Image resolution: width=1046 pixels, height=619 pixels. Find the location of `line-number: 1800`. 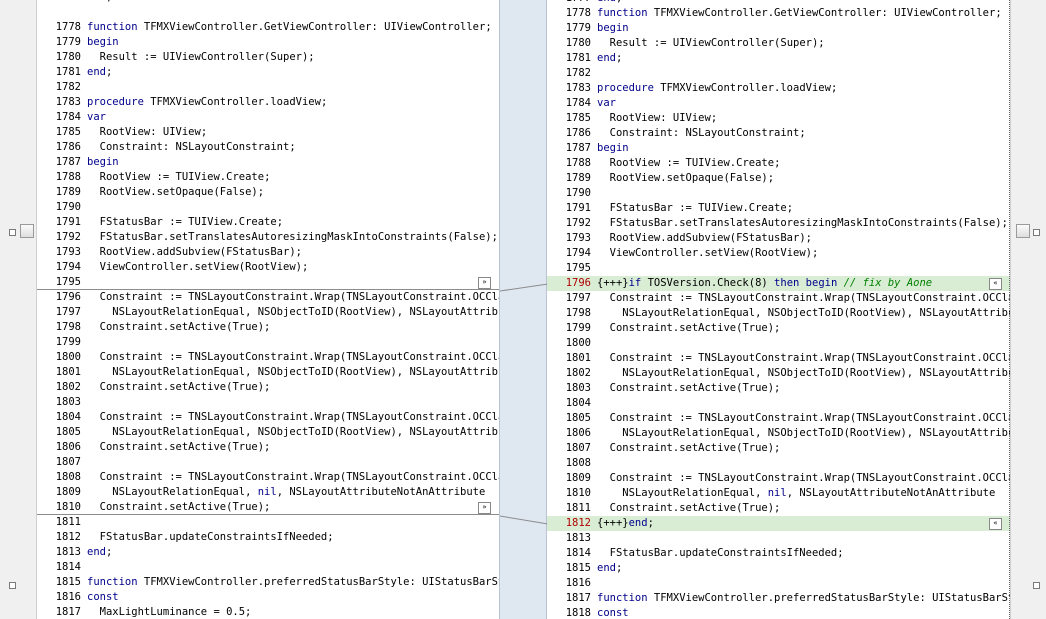

line-number: 1800 is located at coordinates (578, 343).